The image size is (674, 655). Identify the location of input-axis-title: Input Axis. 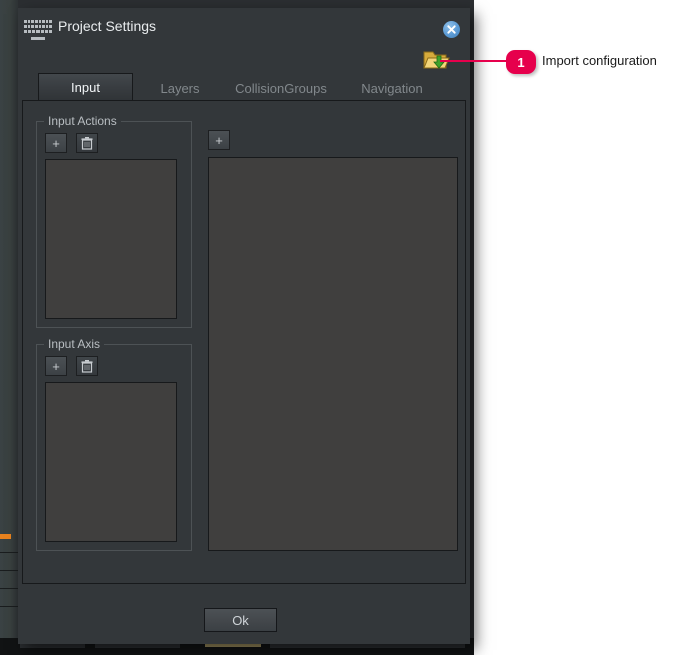
(74, 344).